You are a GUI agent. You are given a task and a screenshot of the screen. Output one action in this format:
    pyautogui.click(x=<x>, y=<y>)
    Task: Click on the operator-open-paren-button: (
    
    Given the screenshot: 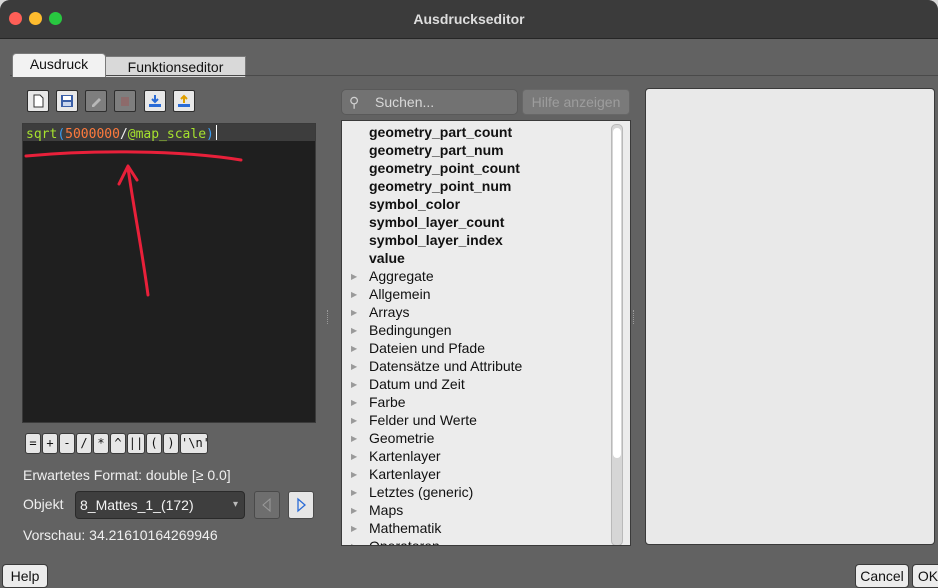 What is the action you would take?
    pyautogui.click(x=154, y=443)
    